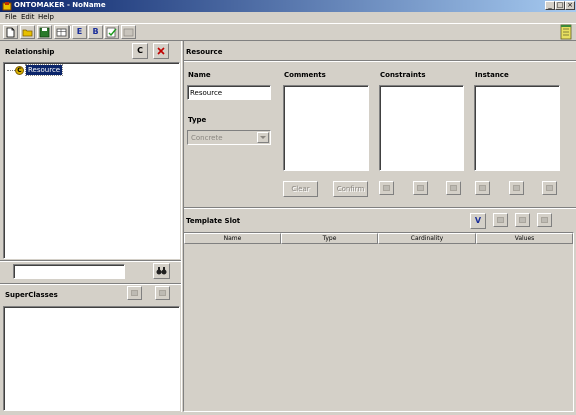 The image size is (576, 415). I want to click on new-file-button, so click(10, 32).